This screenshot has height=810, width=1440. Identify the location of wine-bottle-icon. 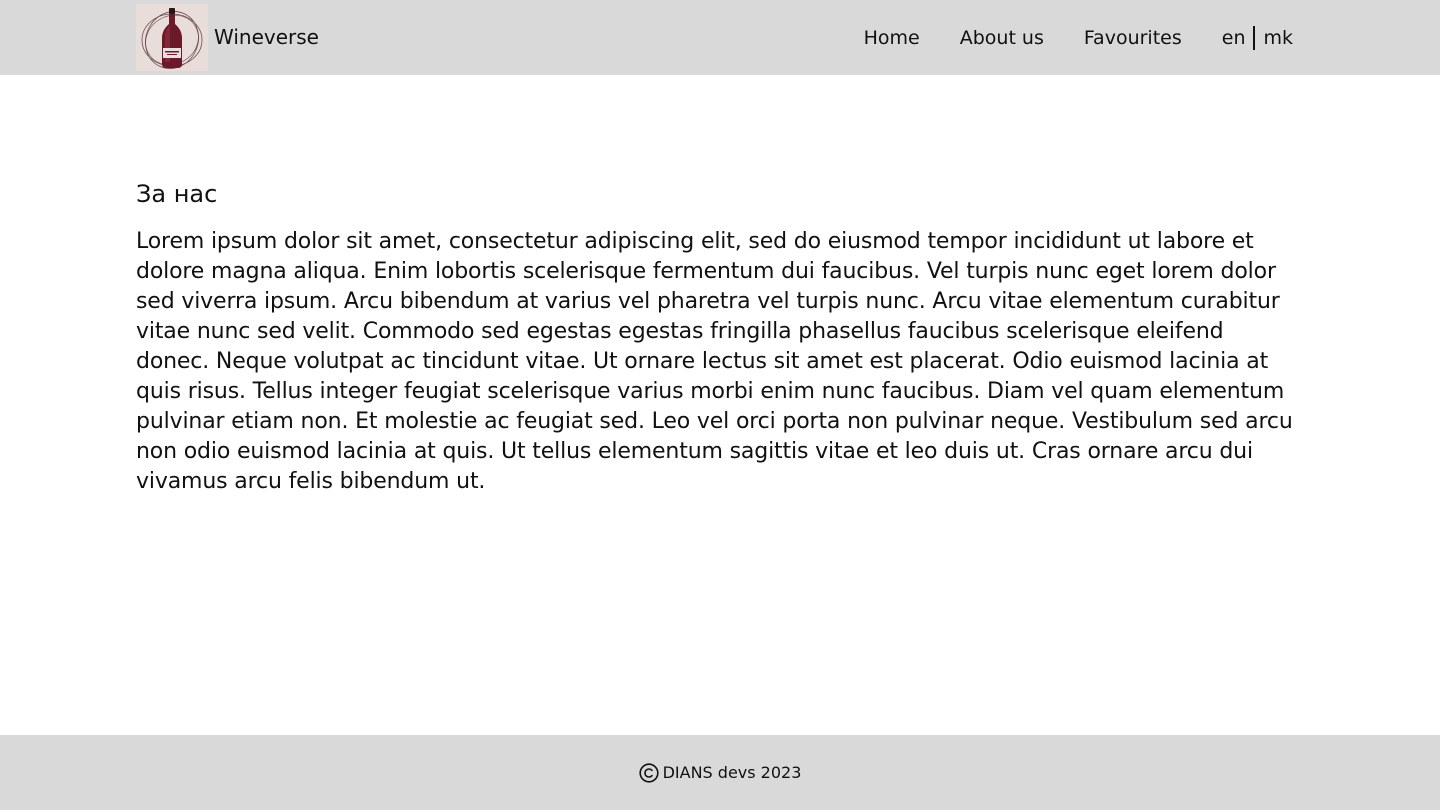
(172, 37).